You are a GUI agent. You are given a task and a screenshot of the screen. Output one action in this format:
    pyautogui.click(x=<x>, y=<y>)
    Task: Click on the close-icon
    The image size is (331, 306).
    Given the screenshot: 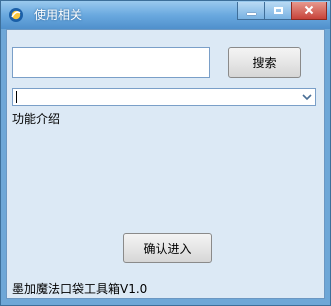 What is the action you would take?
    pyautogui.click(x=309, y=11)
    